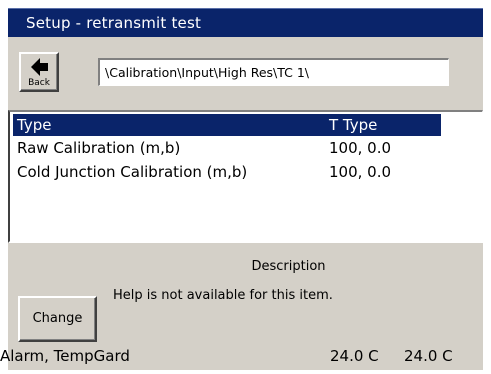  I want to click on back-button: Back, so click(39, 72).